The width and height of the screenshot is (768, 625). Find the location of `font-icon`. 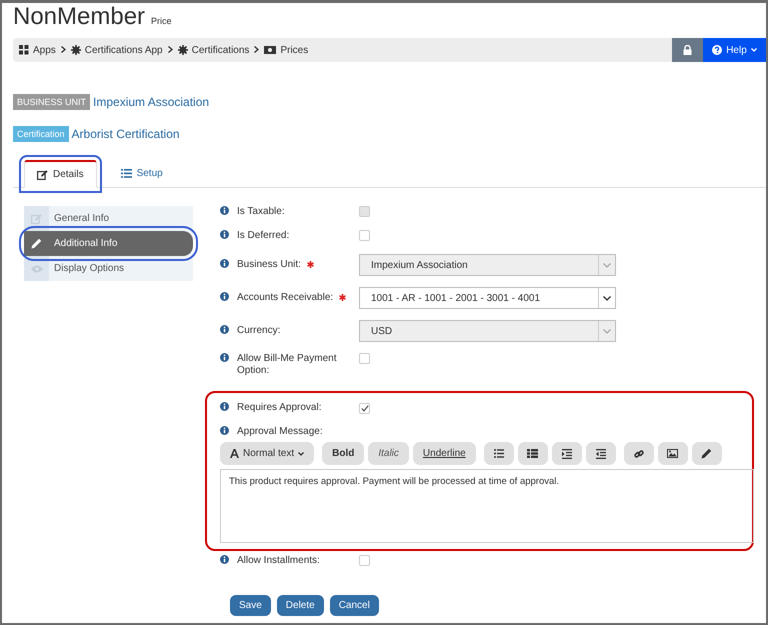

font-icon is located at coordinates (234, 453).